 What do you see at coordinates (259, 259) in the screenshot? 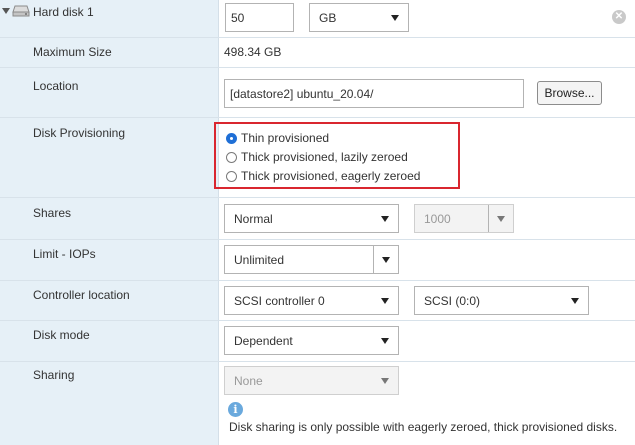
I see `limit-iops-value: Unlimited` at bounding box center [259, 259].